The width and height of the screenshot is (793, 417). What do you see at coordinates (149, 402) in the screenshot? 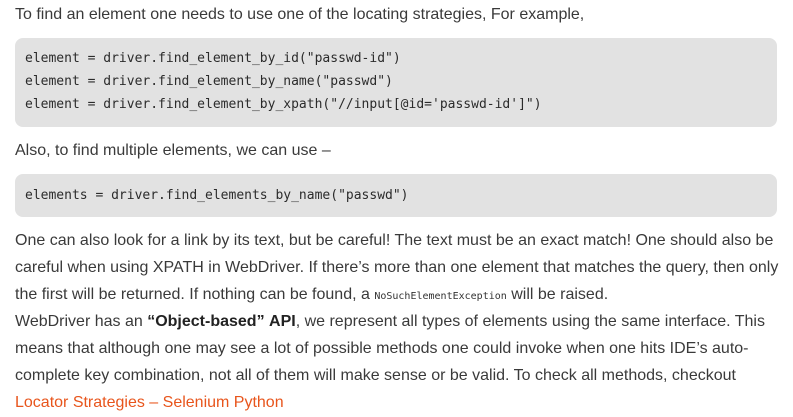
I see `locator-strategies-link: Locator Strategies – Selenium Python` at bounding box center [149, 402].